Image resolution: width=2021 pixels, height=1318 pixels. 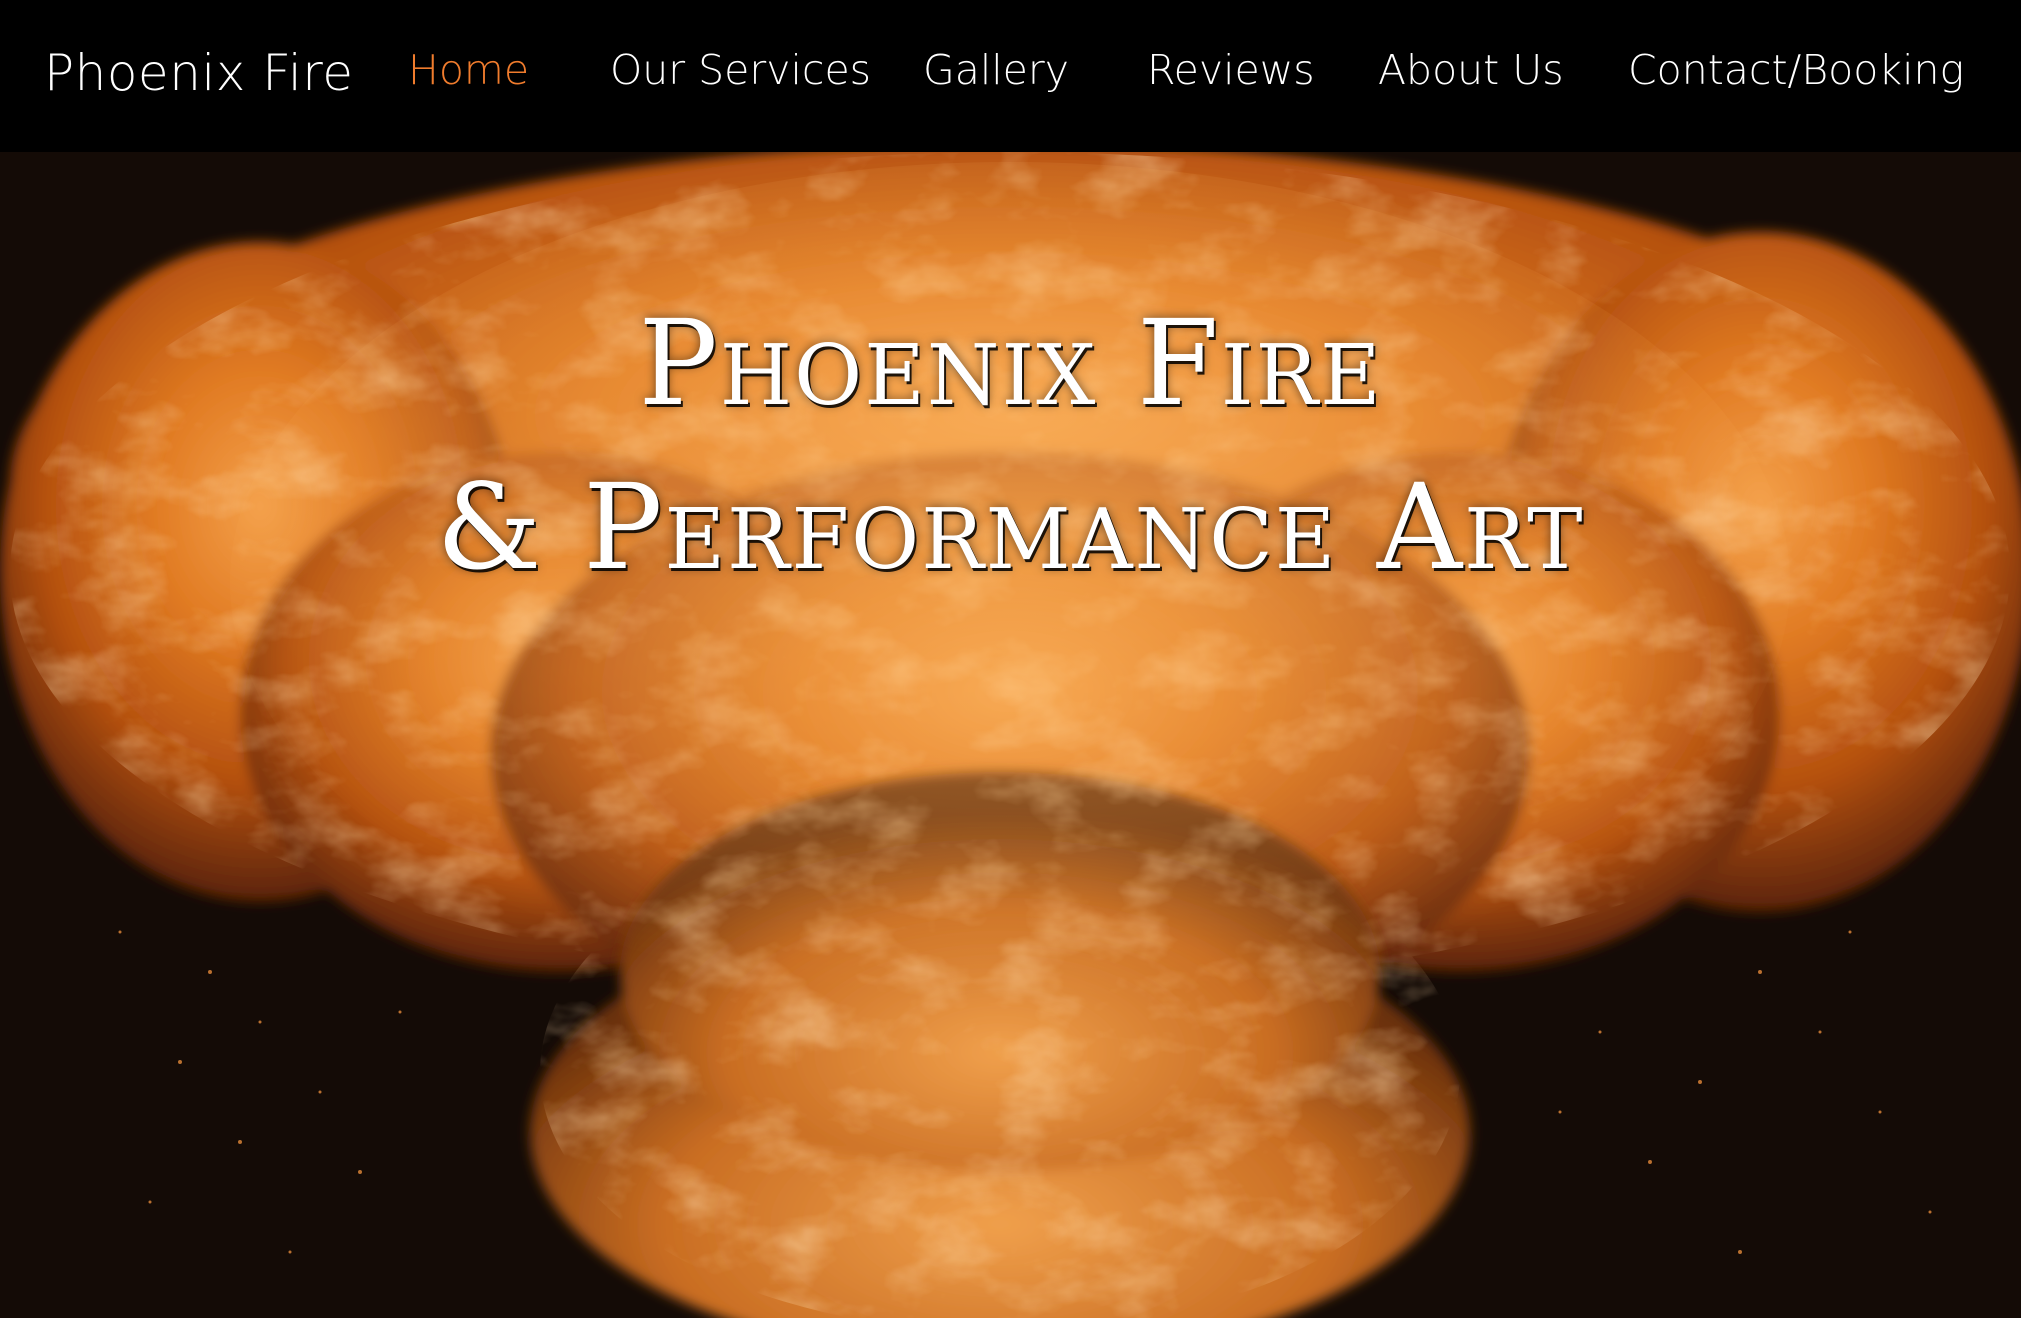 What do you see at coordinates (1010, 363) in the screenshot?
I see `hero-title-line-1: Phoenix Fire` at bounding box center [1010, 363].